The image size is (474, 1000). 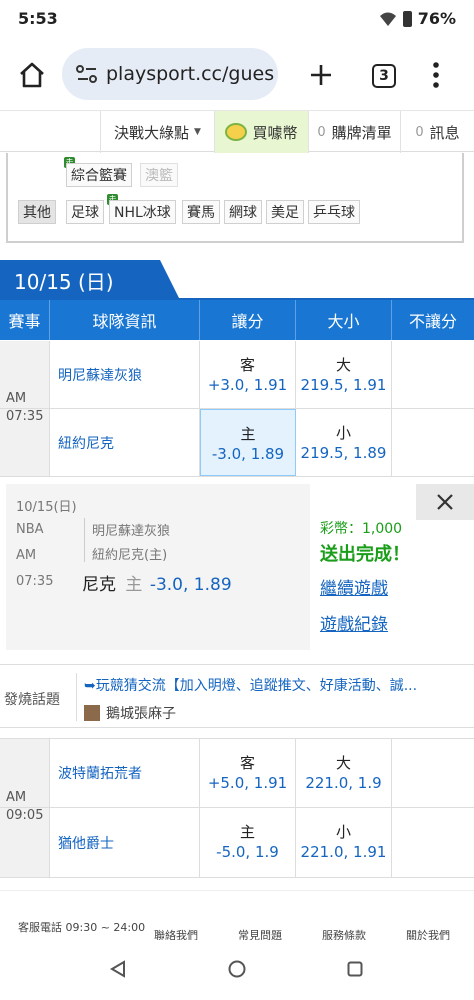 What do you see at coordinates (201, 212) in the screenshot?
I see `chip-horse-racing: 賽馬` at bounding box center [201, 212].